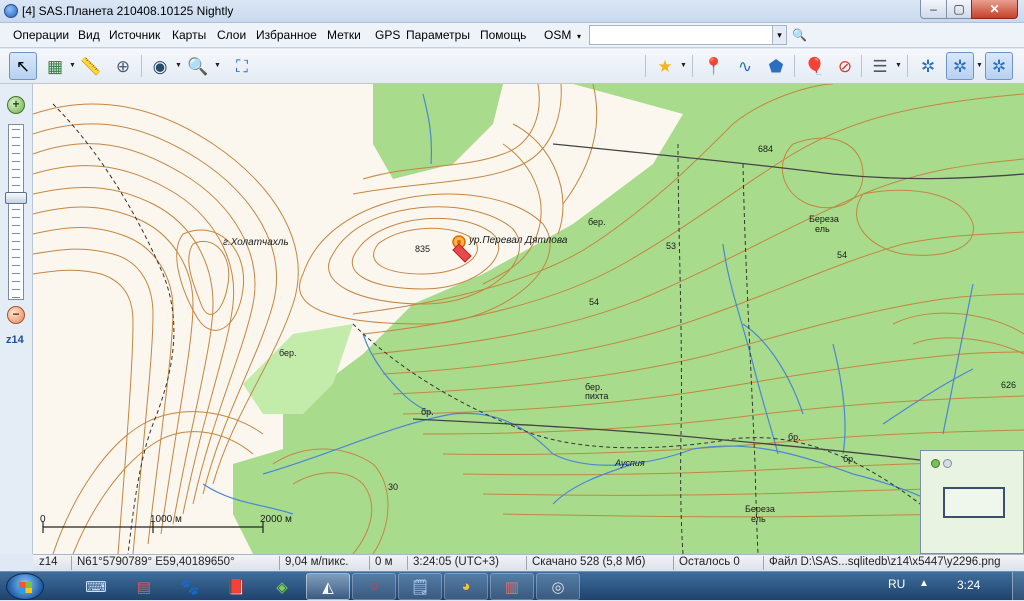 This screenshot has width=1024, height=601. I want to click on menu-view: Вид, so click(89, 35).